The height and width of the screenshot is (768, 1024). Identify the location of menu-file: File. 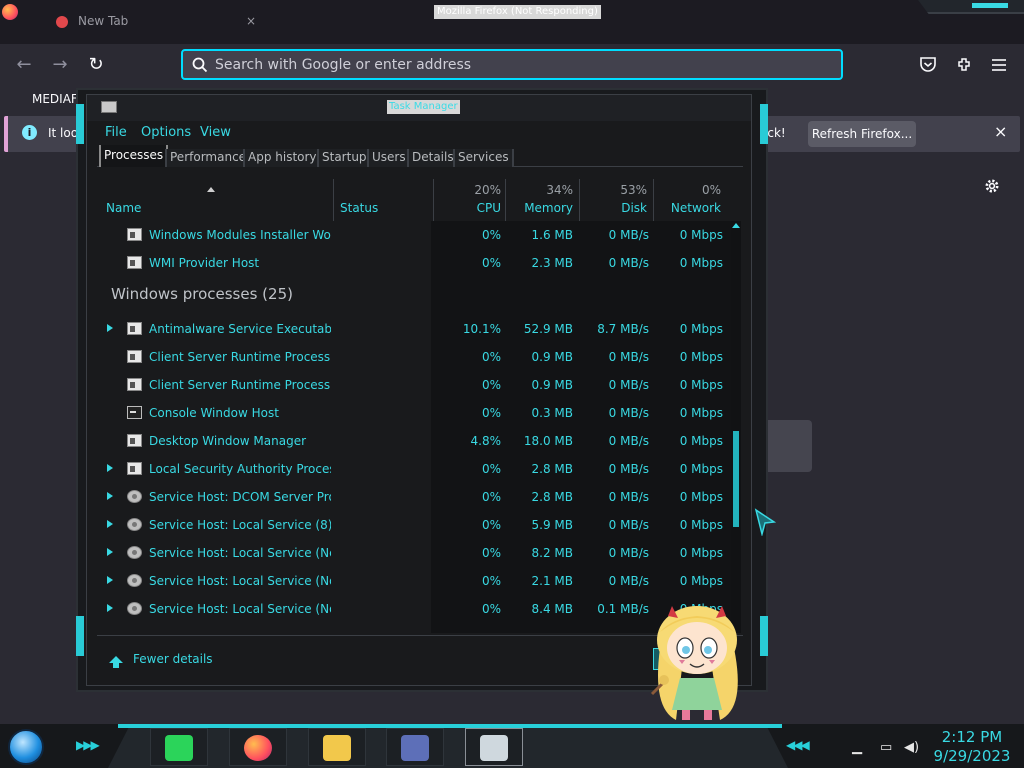
(116, 132).